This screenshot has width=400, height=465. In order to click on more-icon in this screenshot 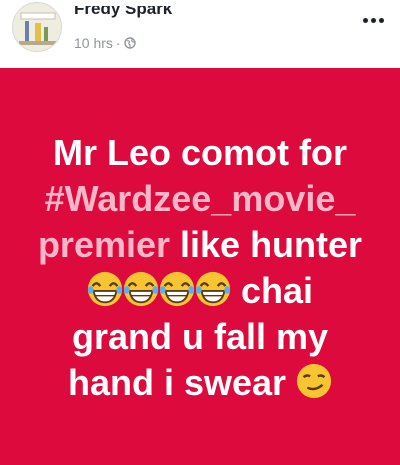, I will do `click(365, 20)`.